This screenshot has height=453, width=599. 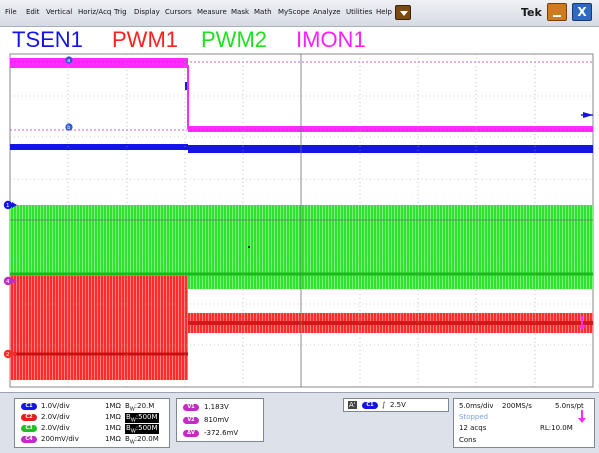 I want to click on ch4-trace-low, so click(x=390, y=129).